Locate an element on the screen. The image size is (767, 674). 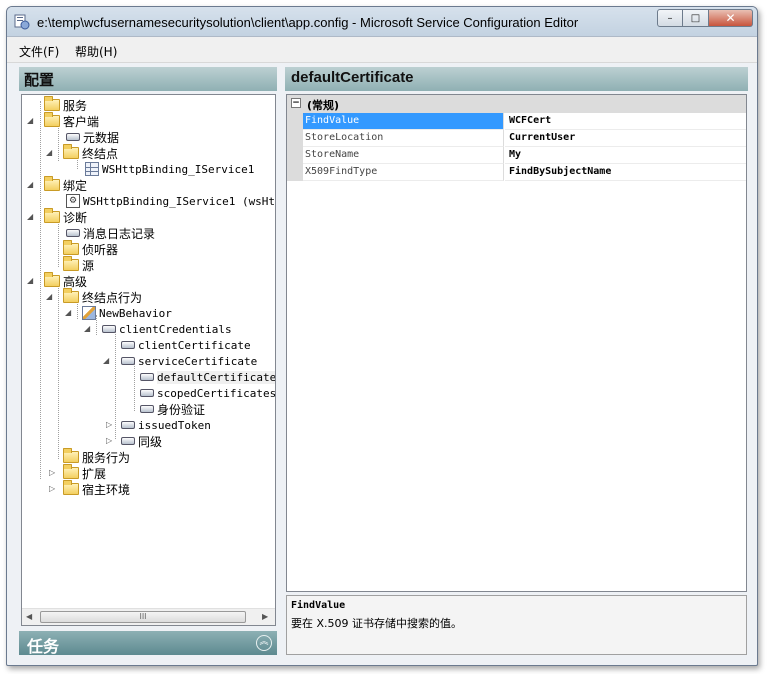
tree-node-services: 服务 is located at coordinates (65, 104).